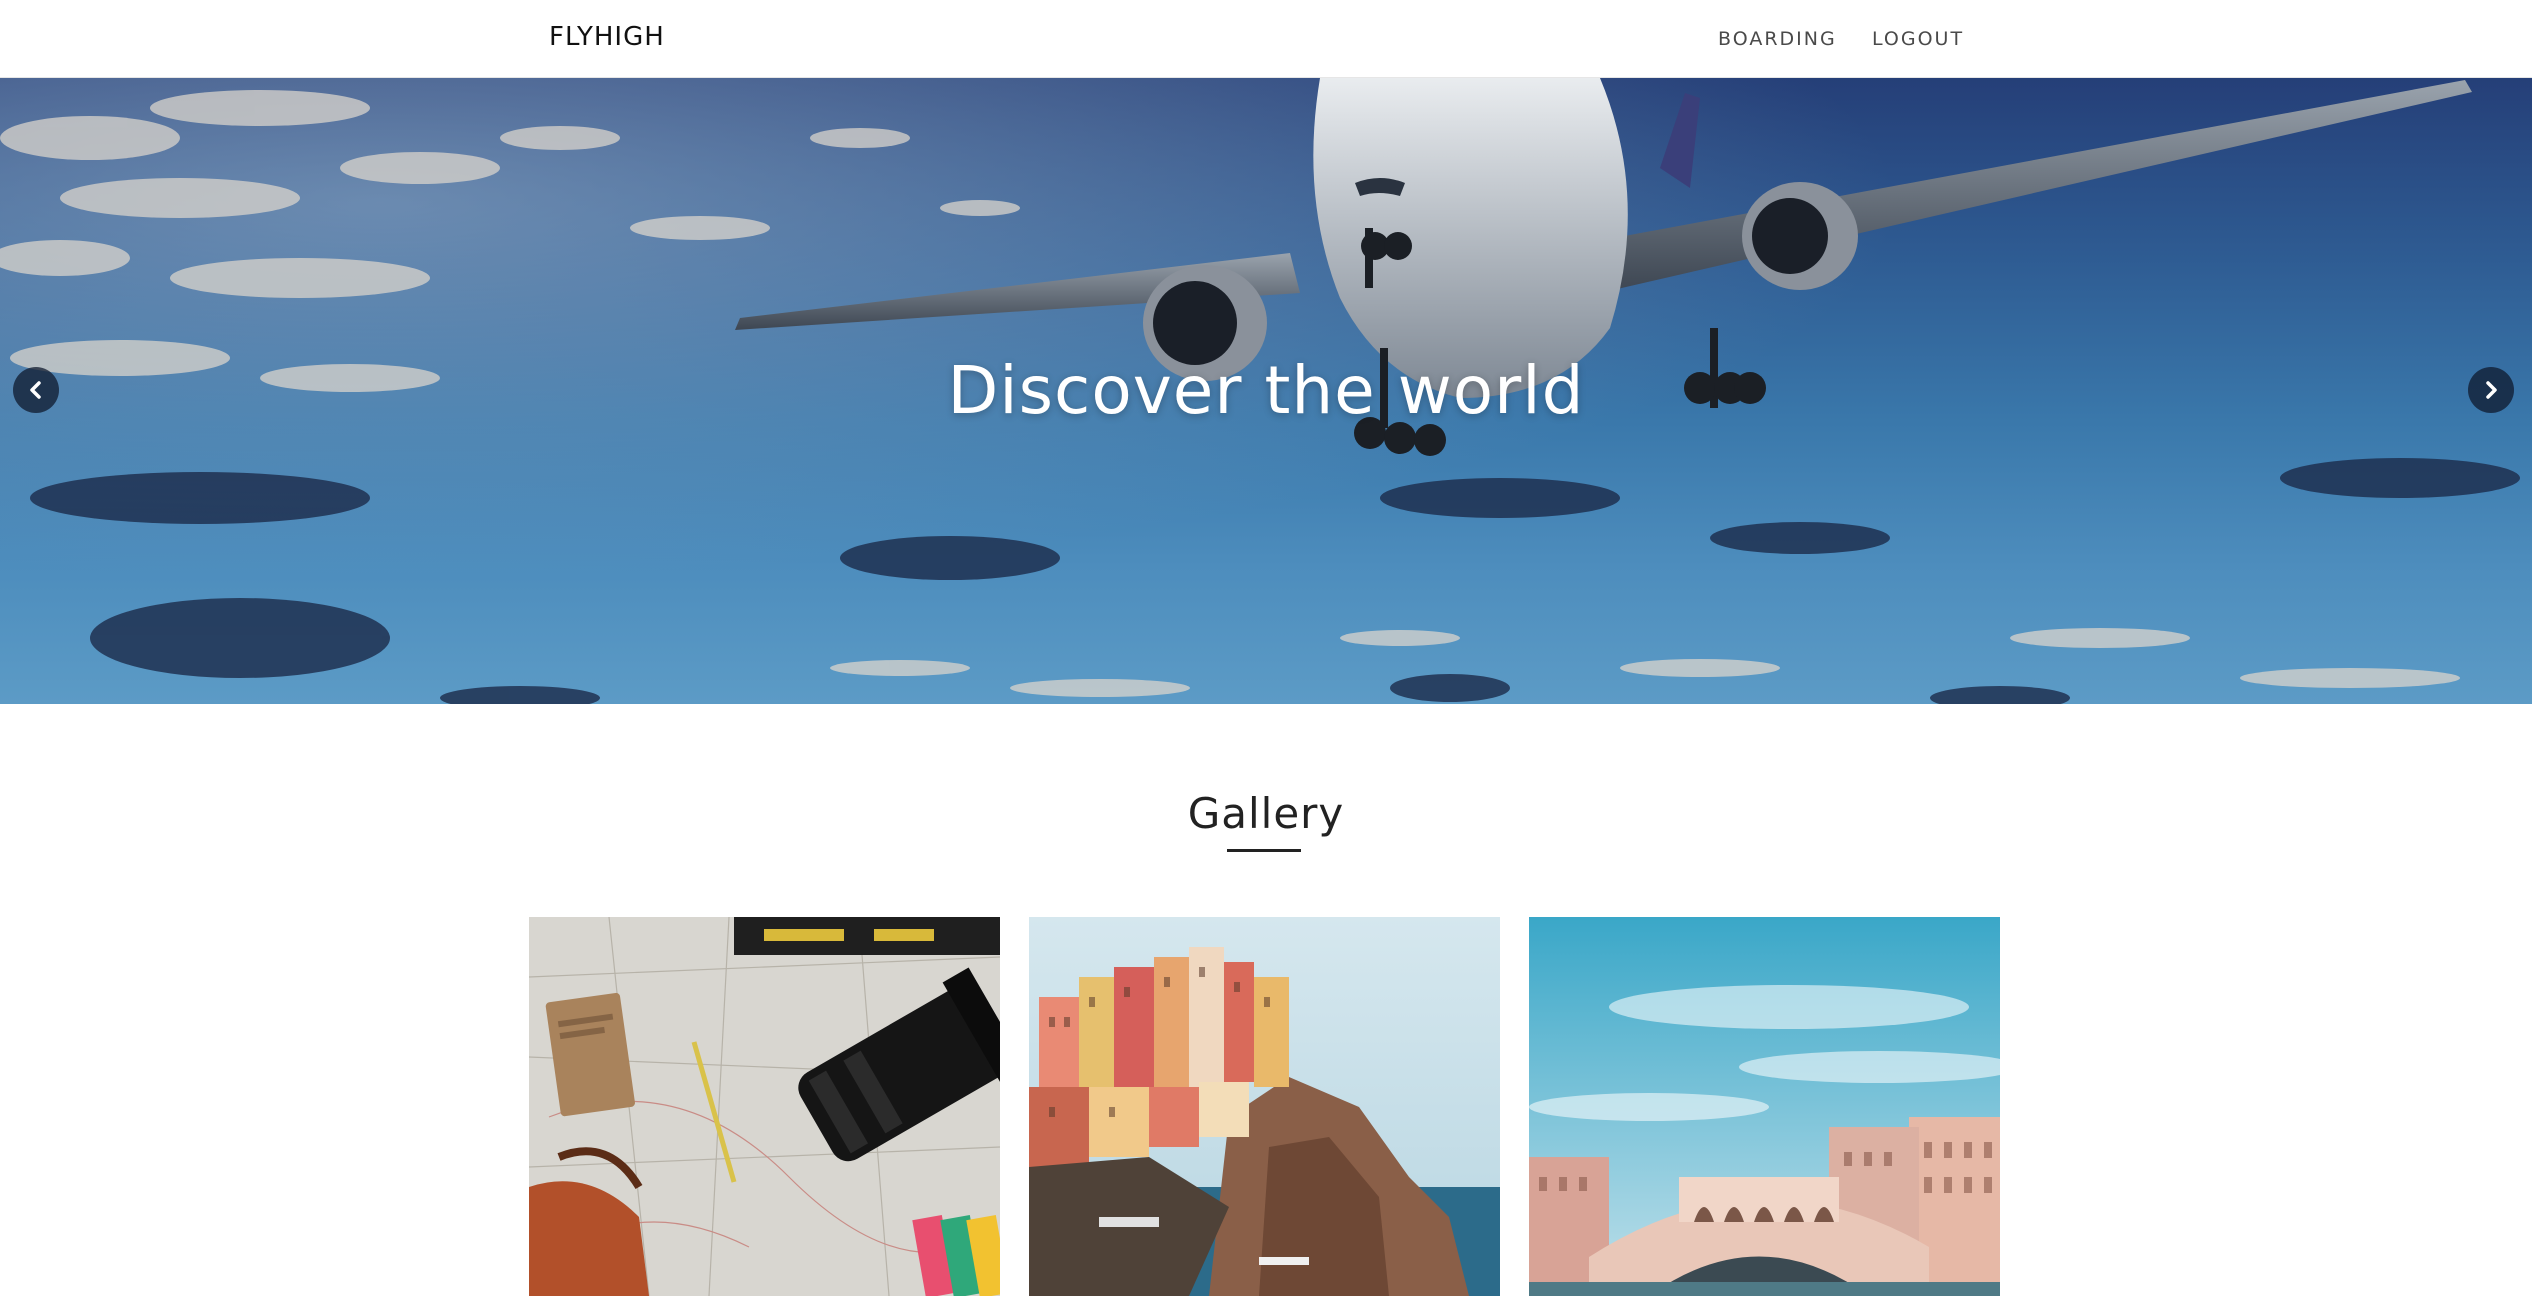 The height and width of the screenshot is (1296, 2532). What do you see at coordinates (1918, 39) in the screenshot?
I see `nav-link-logout: LOGOUT` at bounding box center [1918, 39].